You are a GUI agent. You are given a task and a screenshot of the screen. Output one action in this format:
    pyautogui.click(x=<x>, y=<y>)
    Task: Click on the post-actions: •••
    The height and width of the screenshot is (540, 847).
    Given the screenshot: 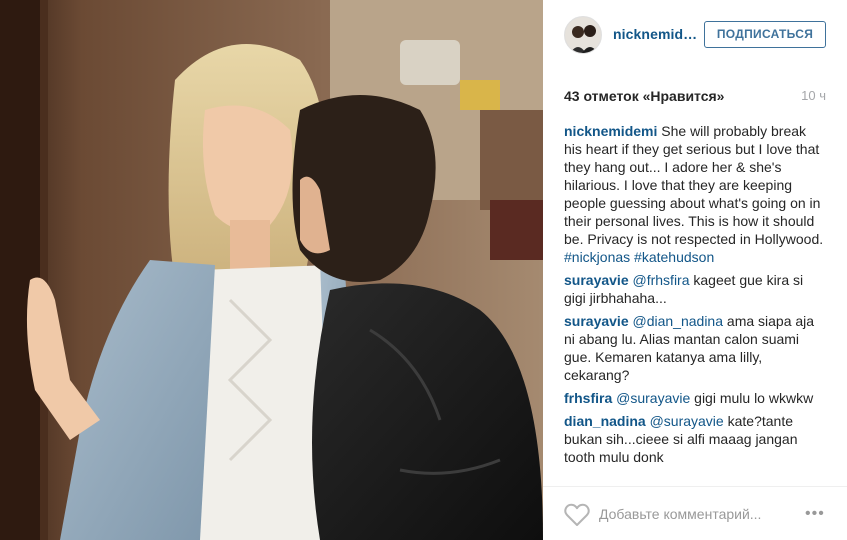 What is the action you would take?
    pyautogui.click(x=695, y=513)
    